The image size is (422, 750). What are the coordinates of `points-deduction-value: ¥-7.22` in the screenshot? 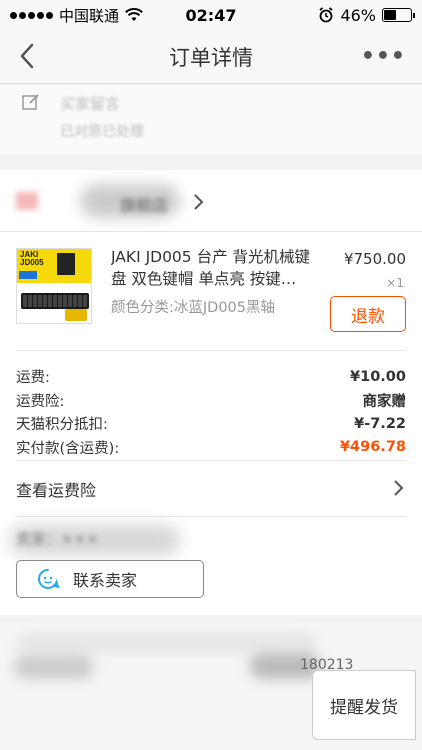 It's located at (380, 423).